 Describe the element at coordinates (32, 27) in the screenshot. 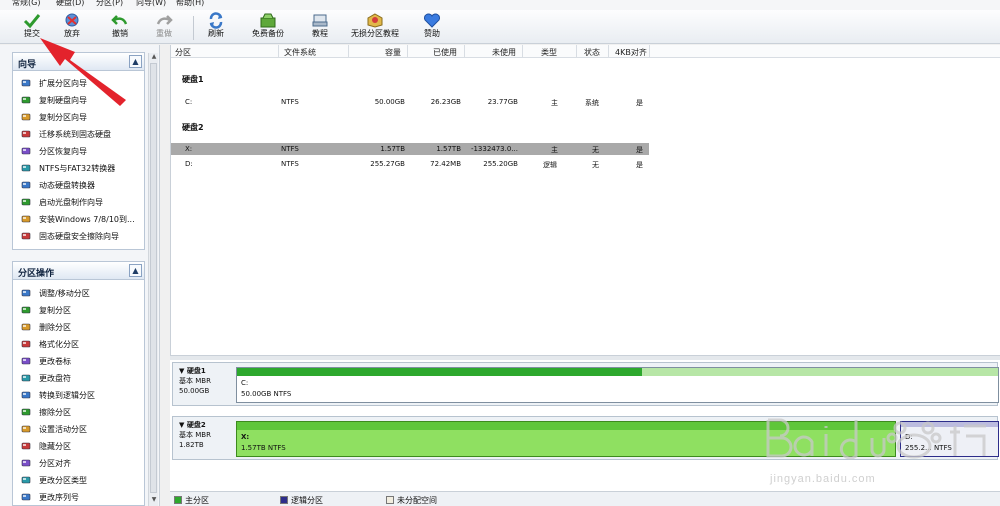

I see `submit-button: 提交` at that location.